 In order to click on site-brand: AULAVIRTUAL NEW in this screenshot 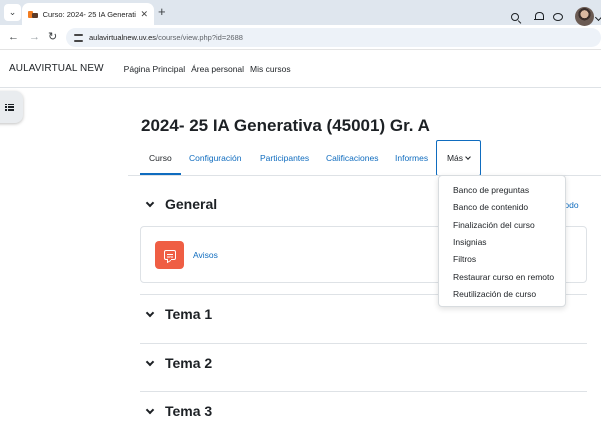, I will do `click(56, 68)`.